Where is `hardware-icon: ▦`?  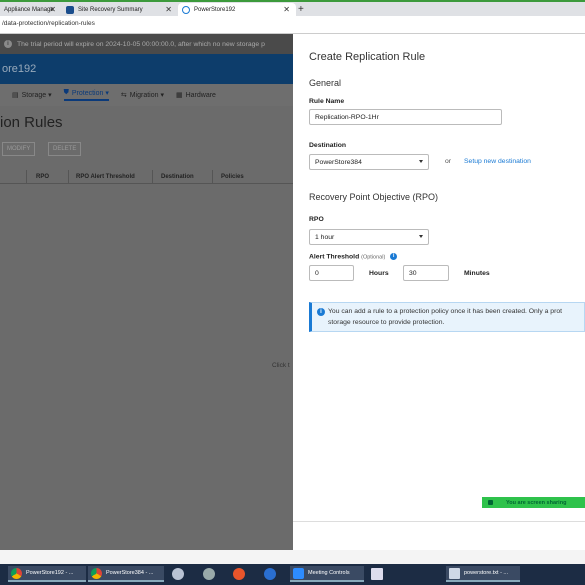 hardware-icon: ▦ is located at coordinates (179, 95).